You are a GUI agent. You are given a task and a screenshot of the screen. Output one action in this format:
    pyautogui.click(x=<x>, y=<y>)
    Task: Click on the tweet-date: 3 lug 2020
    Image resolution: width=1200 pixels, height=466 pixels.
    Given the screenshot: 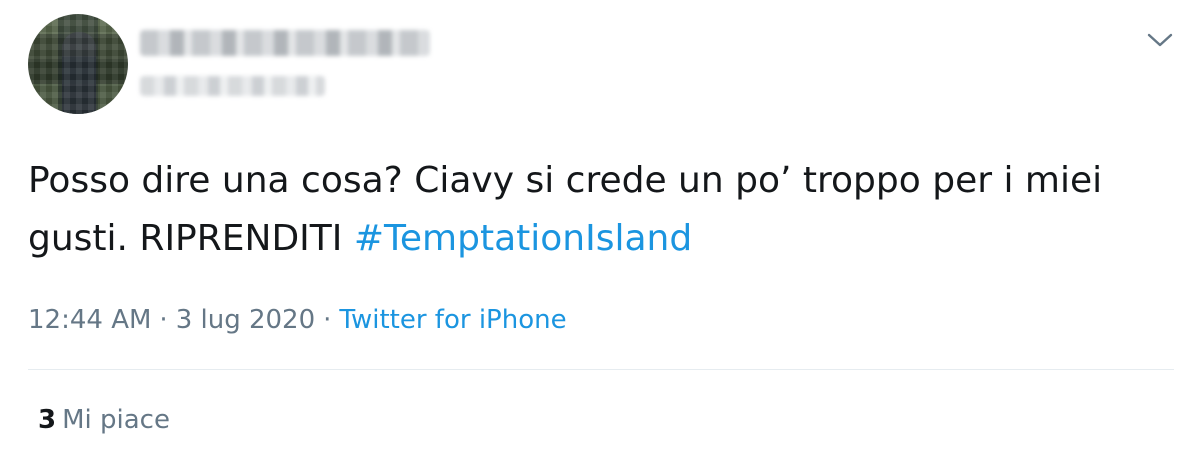 What is the action you would take?
    pyautogui.click(x=245, y=320)
    